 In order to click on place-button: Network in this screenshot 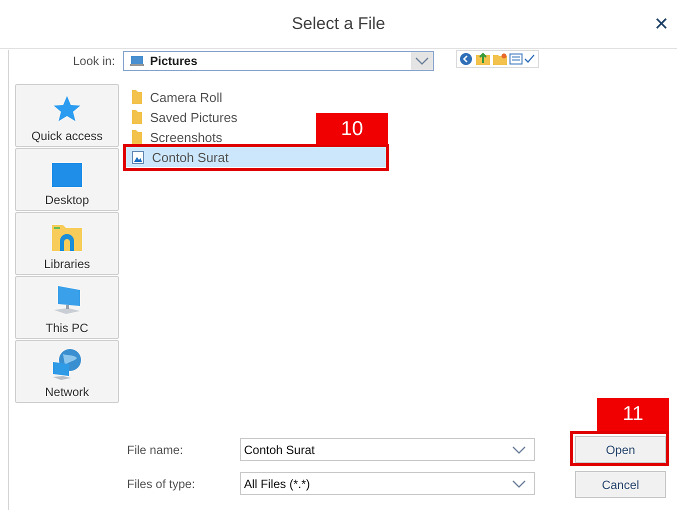, I will do `click(67, 371)`.